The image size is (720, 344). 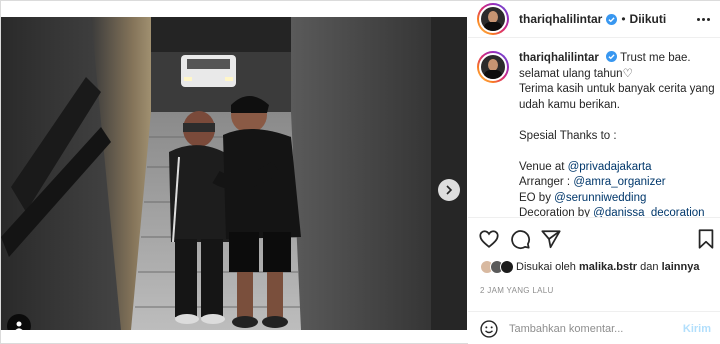 I want to click on caption-line: Arranger :, so click(x=546, y=182).